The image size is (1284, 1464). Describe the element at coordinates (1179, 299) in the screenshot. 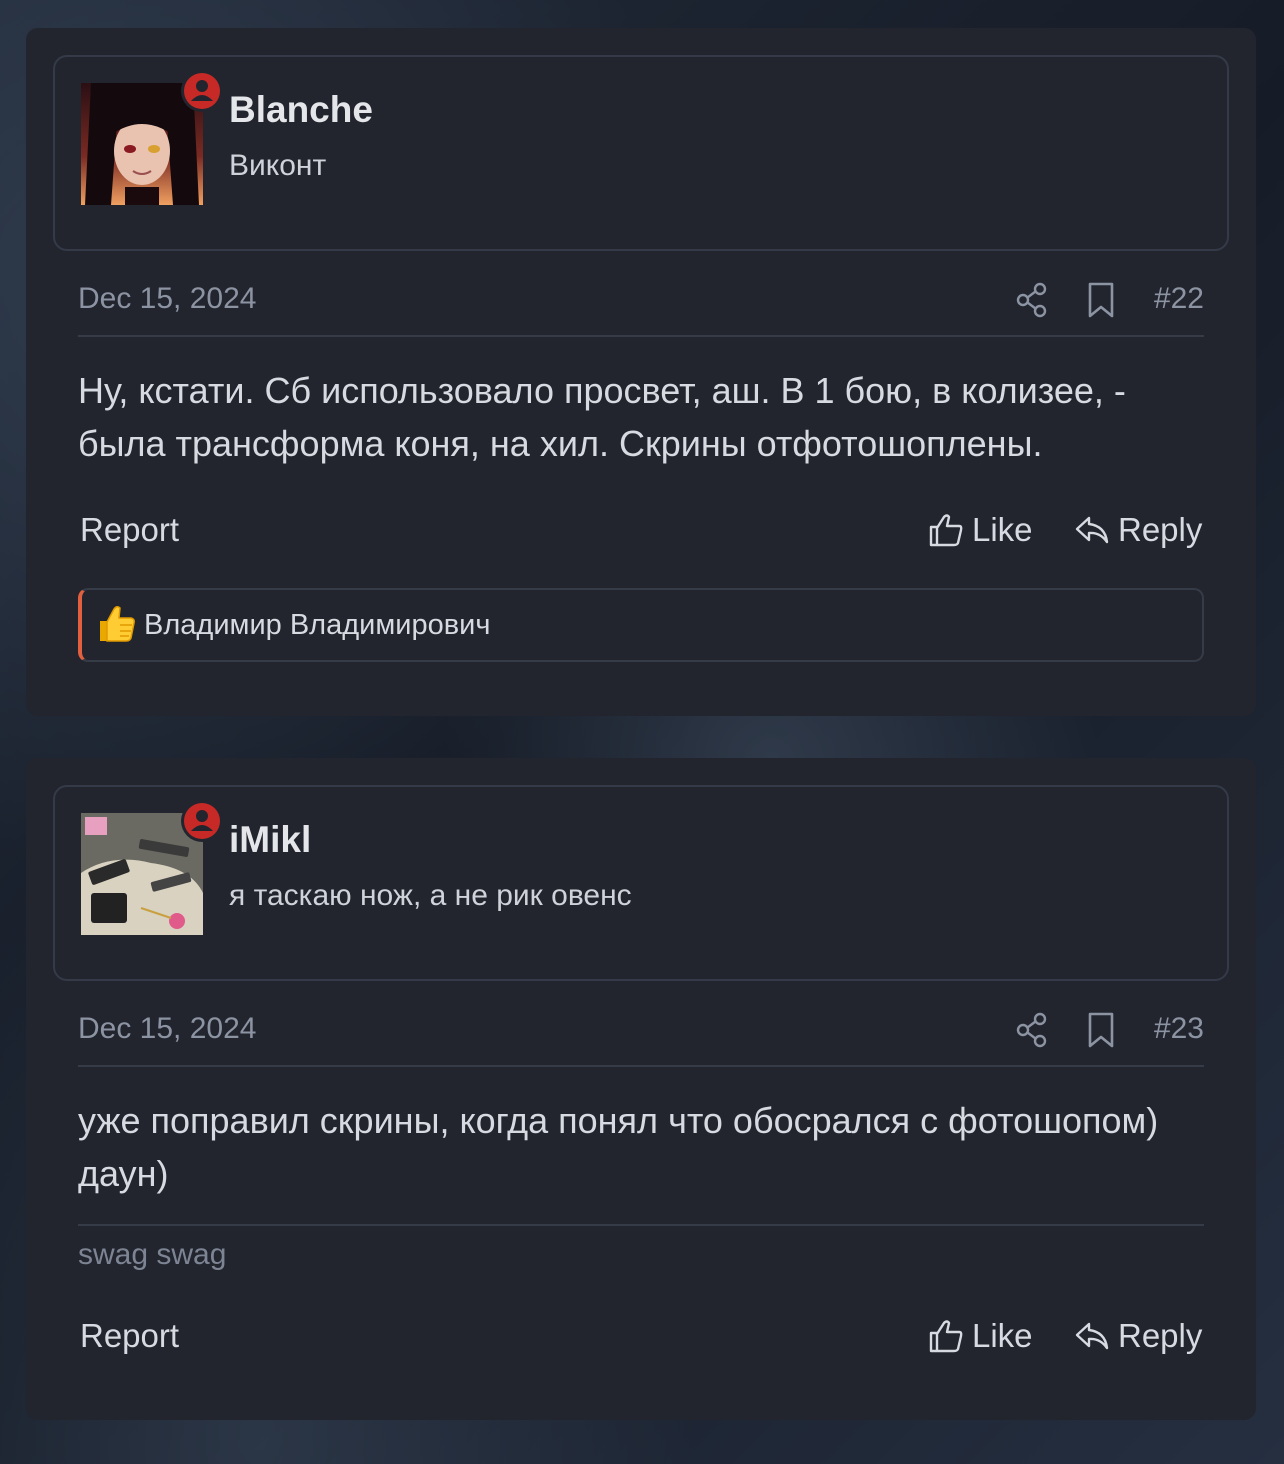

I see `post-number: #22` at that location.